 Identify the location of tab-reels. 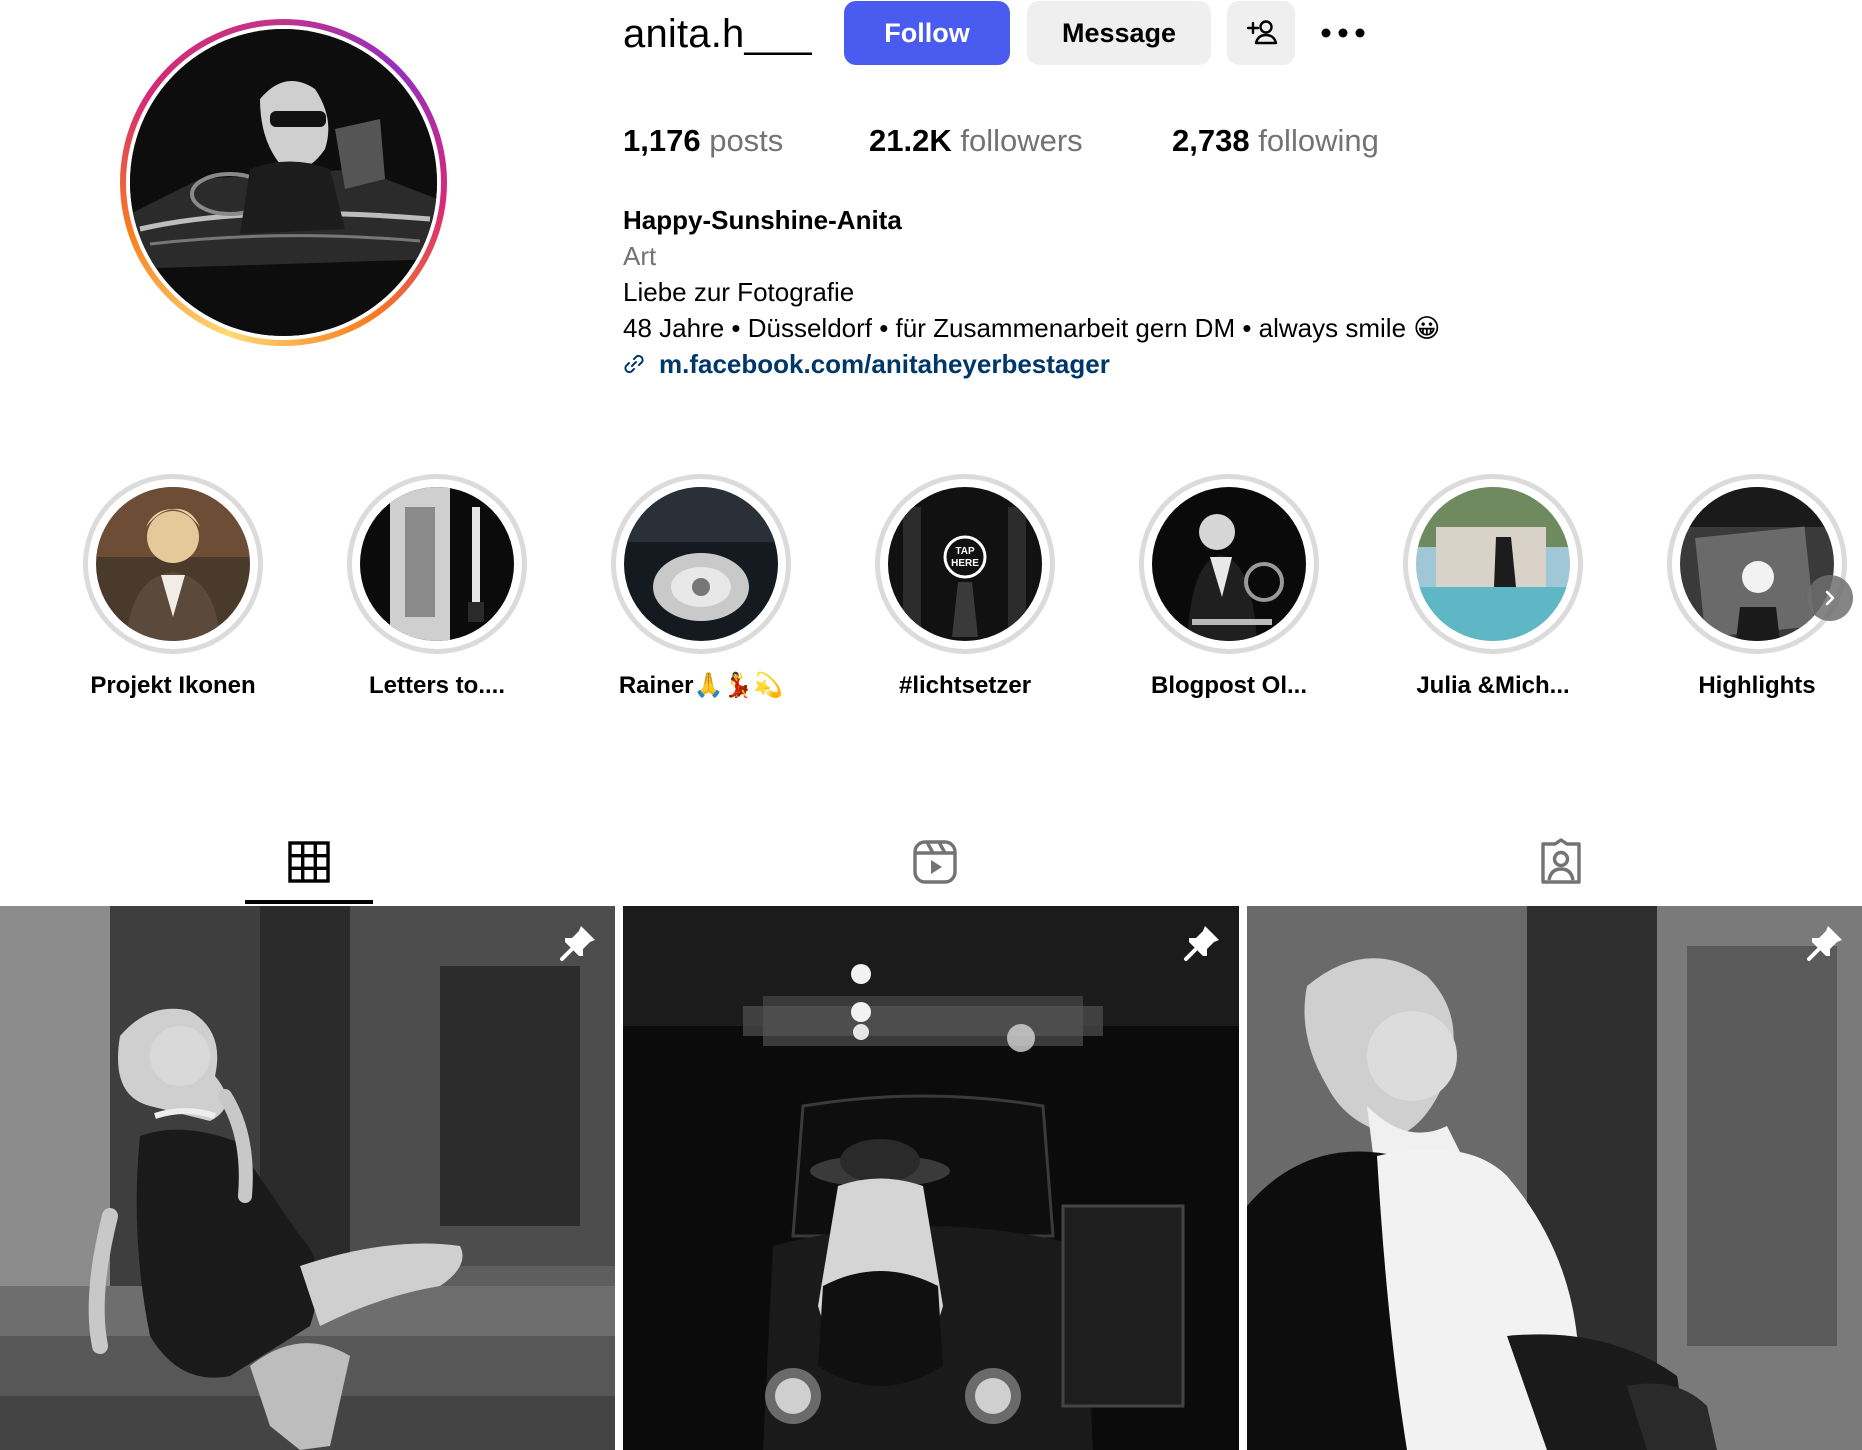
(935, 862).